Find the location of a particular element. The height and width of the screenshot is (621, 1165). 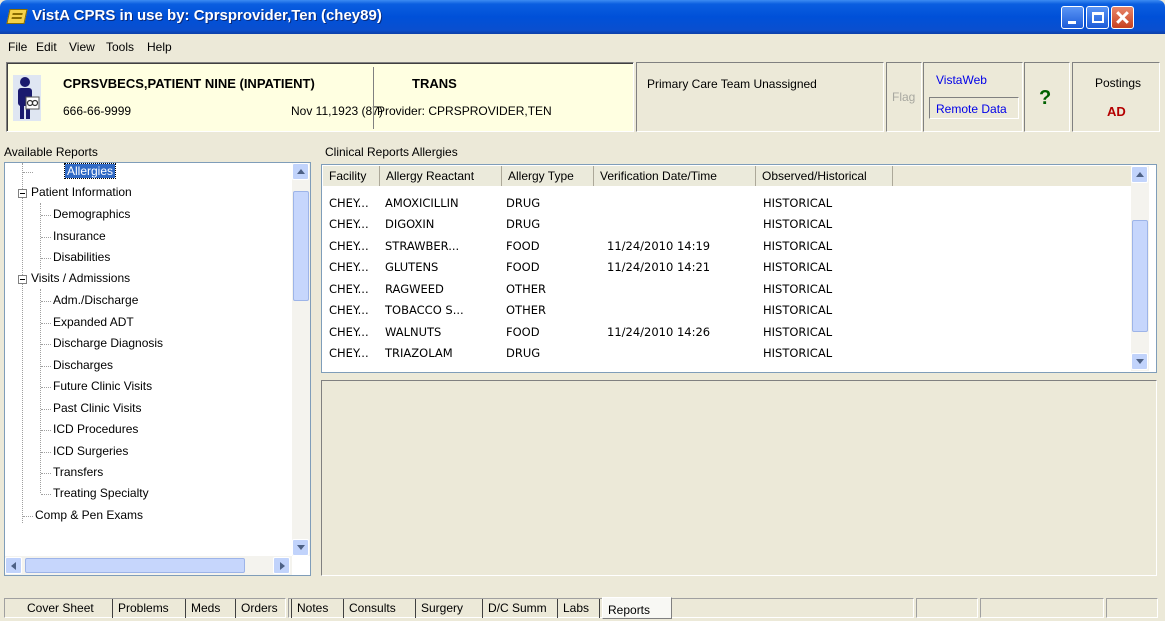

help-button: ? is located at coordinates (1047, 97).